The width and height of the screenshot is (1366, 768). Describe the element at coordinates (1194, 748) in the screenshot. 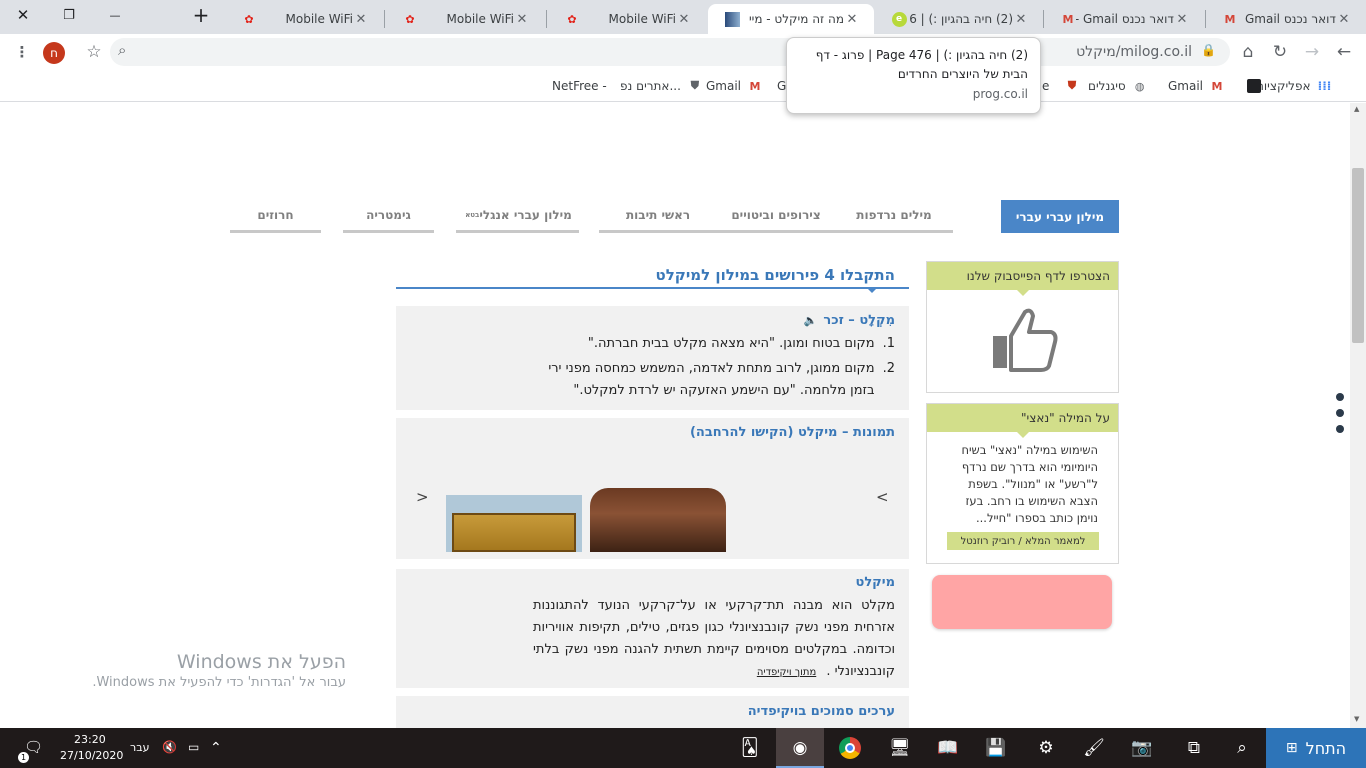

I see `task-view-icon: ⧉` at that location.